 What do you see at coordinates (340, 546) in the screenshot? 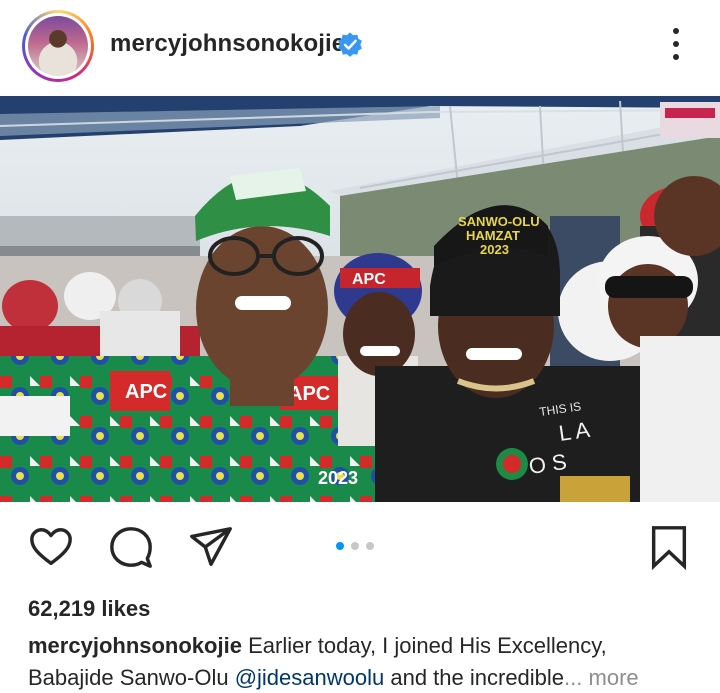
I see `carousel-dot-active` at bounding box center [340, 546].